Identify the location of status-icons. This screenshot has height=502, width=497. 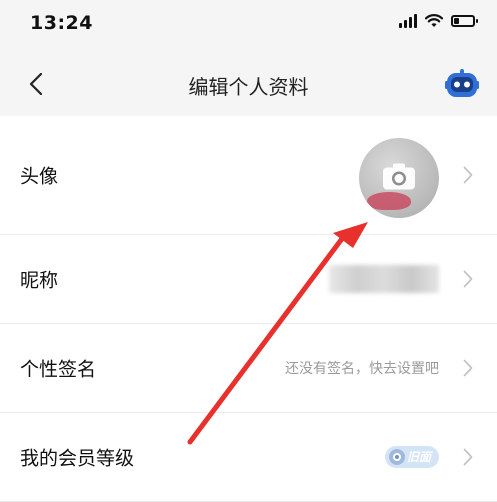
(438, 21).